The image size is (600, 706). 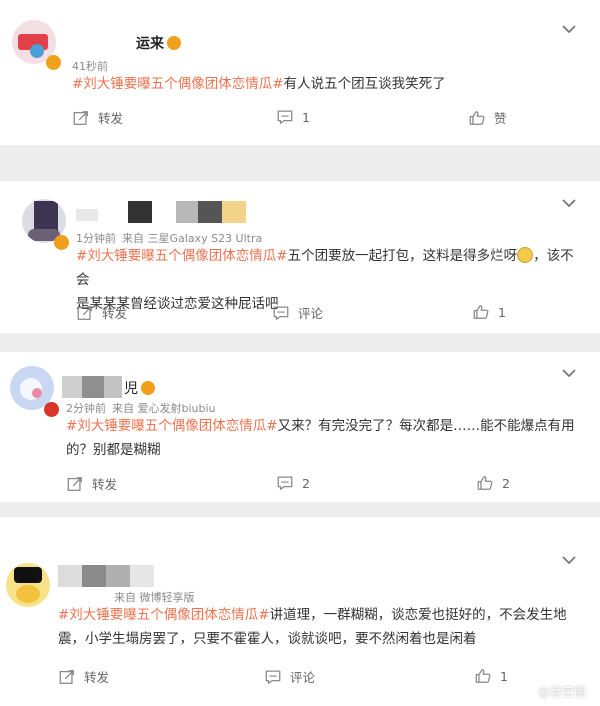 I want to click on like-button: 赞, so click(x=487, y=117).